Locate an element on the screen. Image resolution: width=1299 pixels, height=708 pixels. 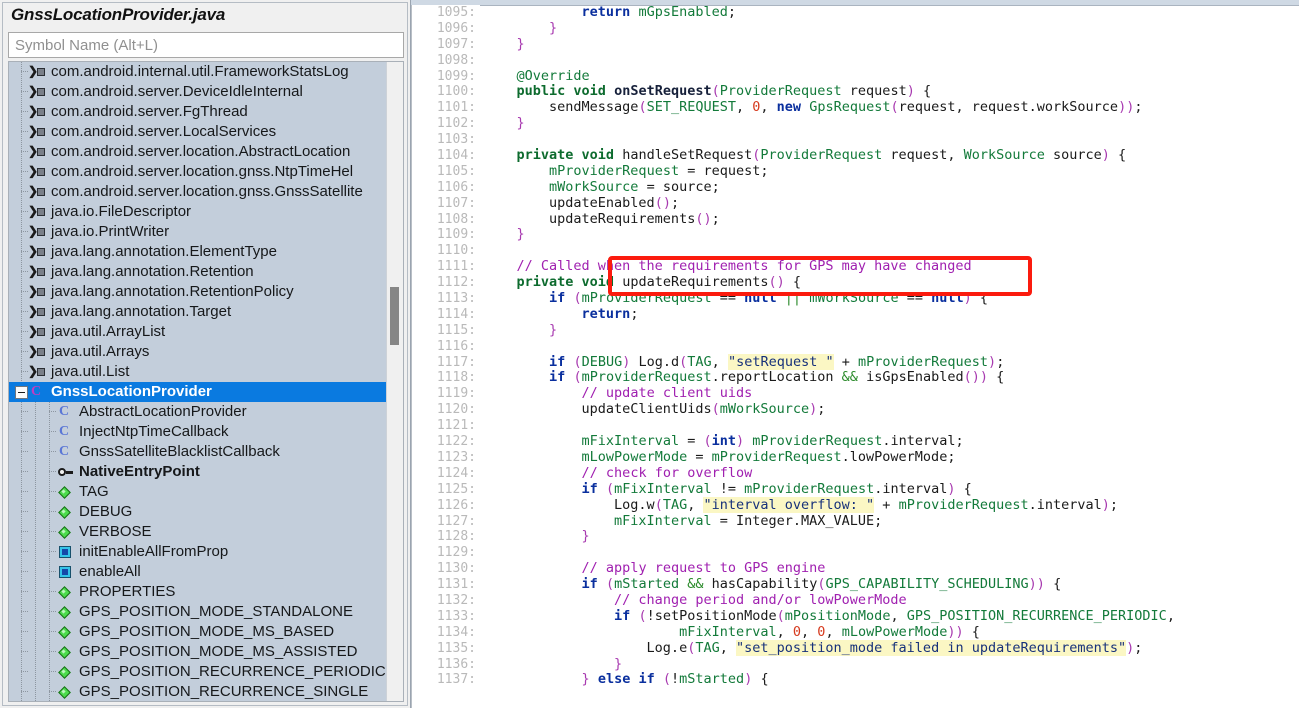
tree-item-initenableallfromprop: initEnableAllFromProp is located at coordinates (197, 552).